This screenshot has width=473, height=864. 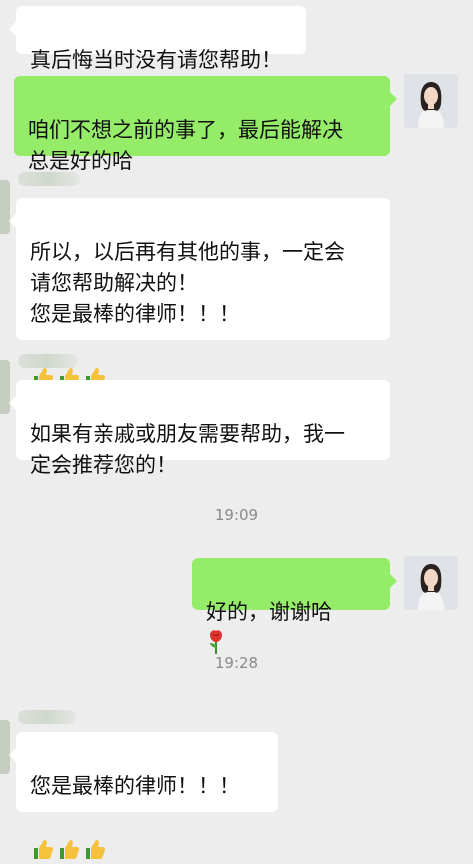 I want to click on rose-icon, so click(x=216, y=642).